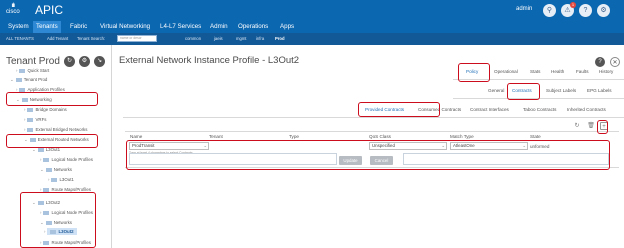 Image resolution: width=624 pixels, height=248 pixels. I want to click on column-tenant: Tenant, so click(216, 136).